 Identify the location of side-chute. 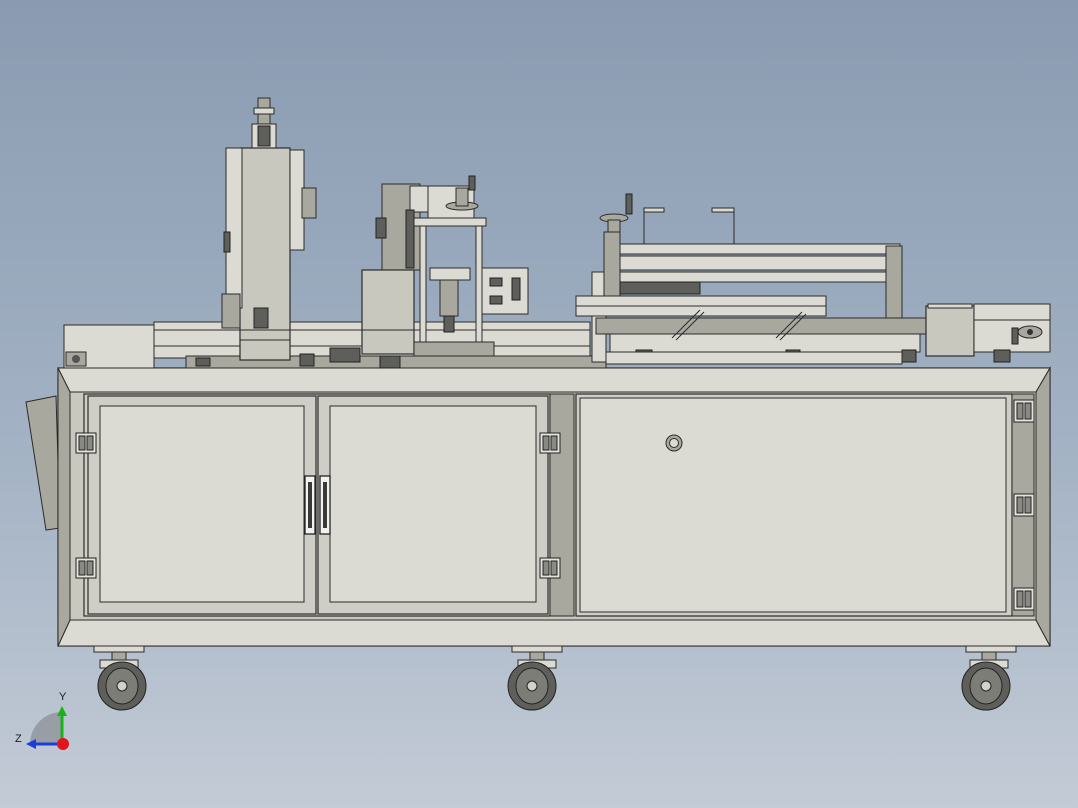
(43, 463).